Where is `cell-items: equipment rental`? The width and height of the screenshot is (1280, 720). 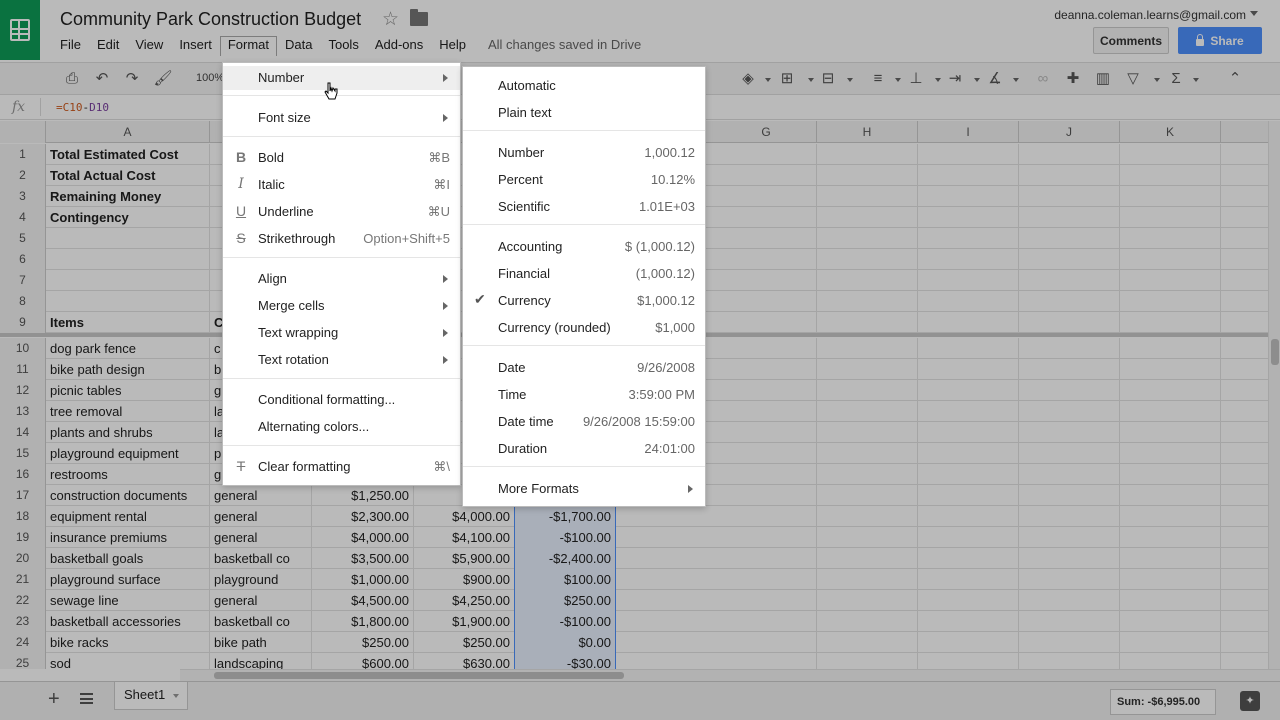 cell-items: equipment rental is located at coordinates (128, 516).